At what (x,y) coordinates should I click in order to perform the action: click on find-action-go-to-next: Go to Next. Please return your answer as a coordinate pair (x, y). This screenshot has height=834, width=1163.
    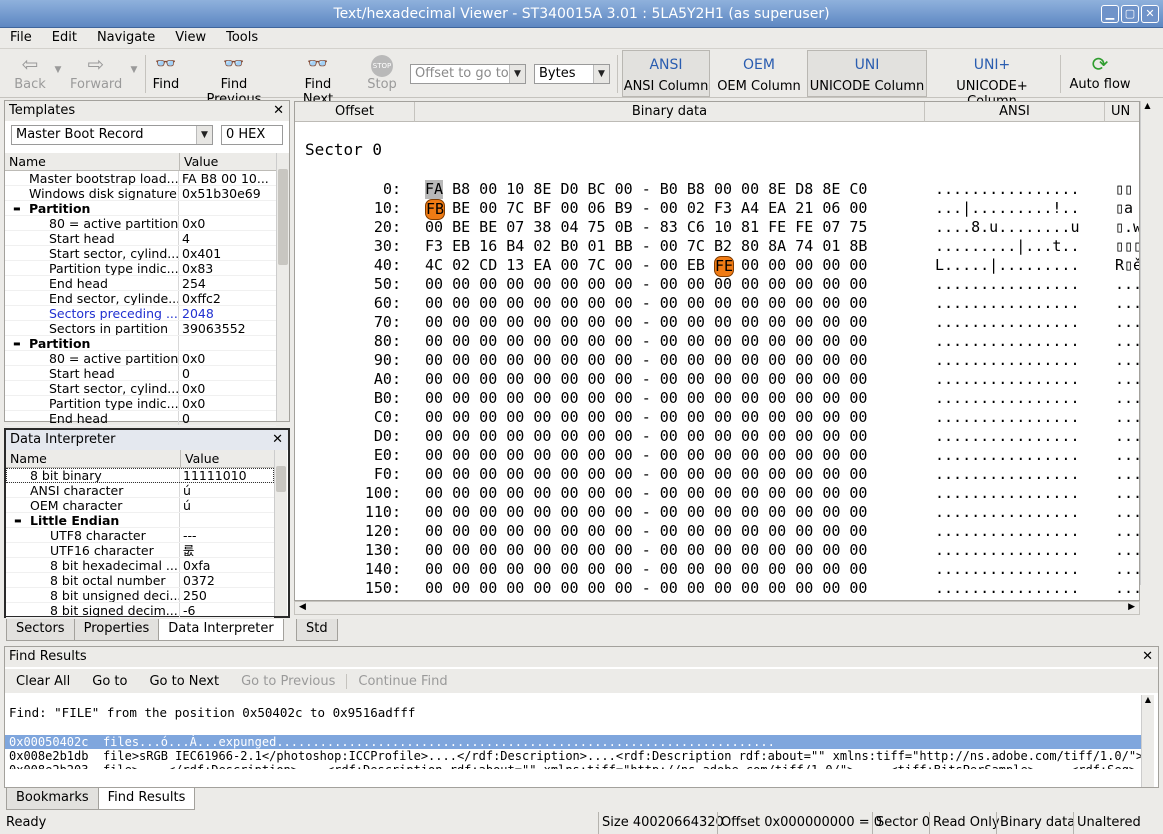
    Looking at the image, I should click on (184, 681).